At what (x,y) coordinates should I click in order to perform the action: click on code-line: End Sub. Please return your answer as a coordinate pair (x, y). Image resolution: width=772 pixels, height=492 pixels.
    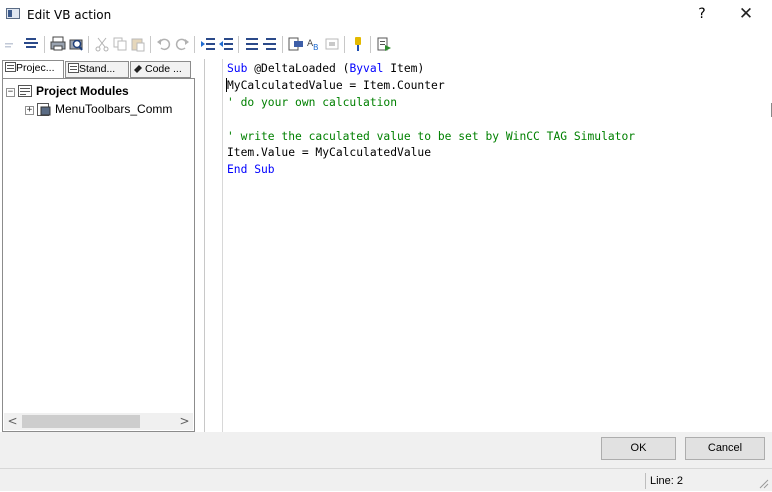
    Looking at the image, I should click on (431, 170).